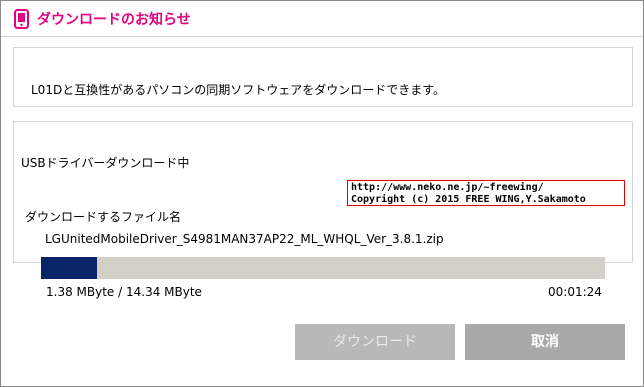  I want to click on phone-icon, so click(21, 19).